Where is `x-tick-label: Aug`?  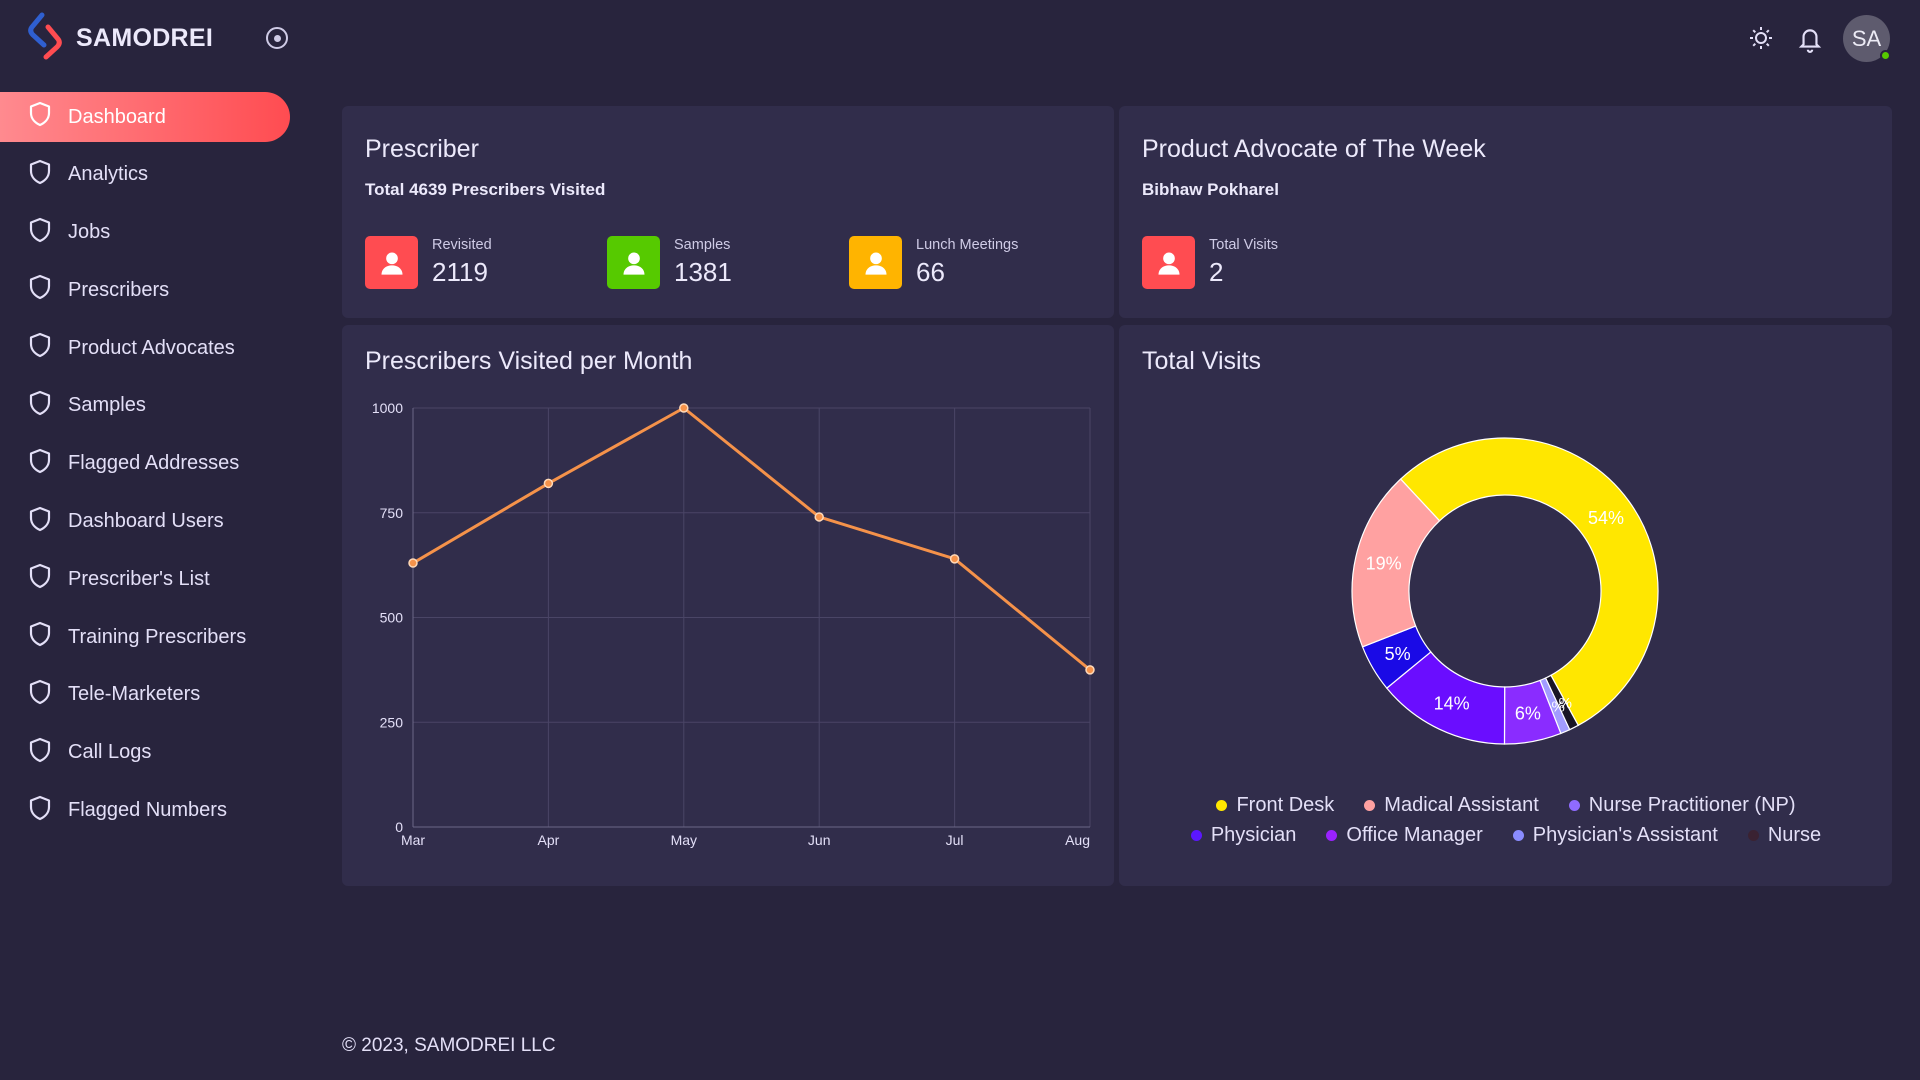
x-tick-label: Aug is located at coordinates (1077, 840).